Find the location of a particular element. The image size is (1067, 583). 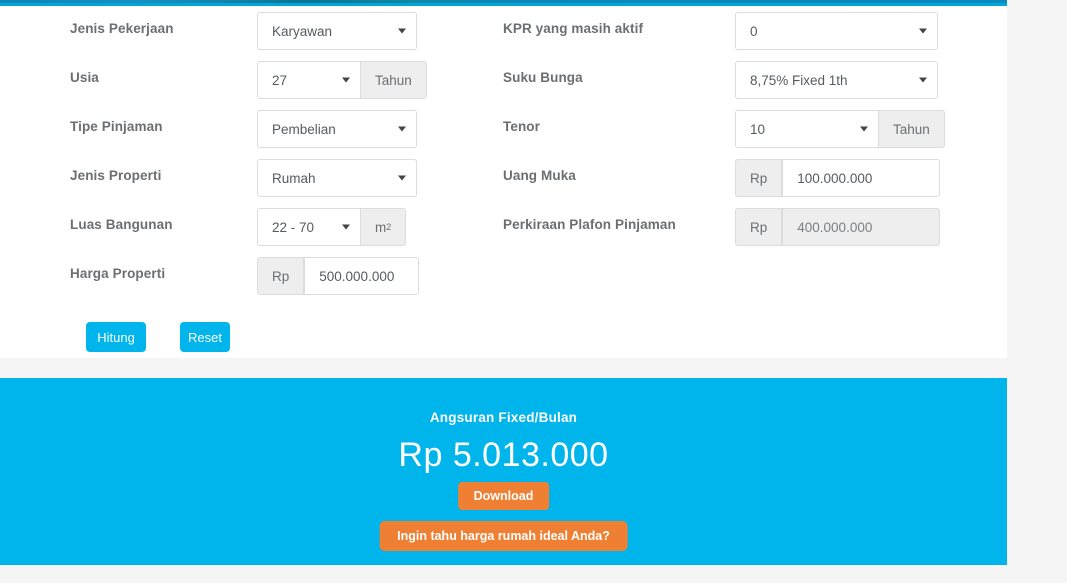

label-uang-muka: Uang Muka is located at coordinates (539, 175).